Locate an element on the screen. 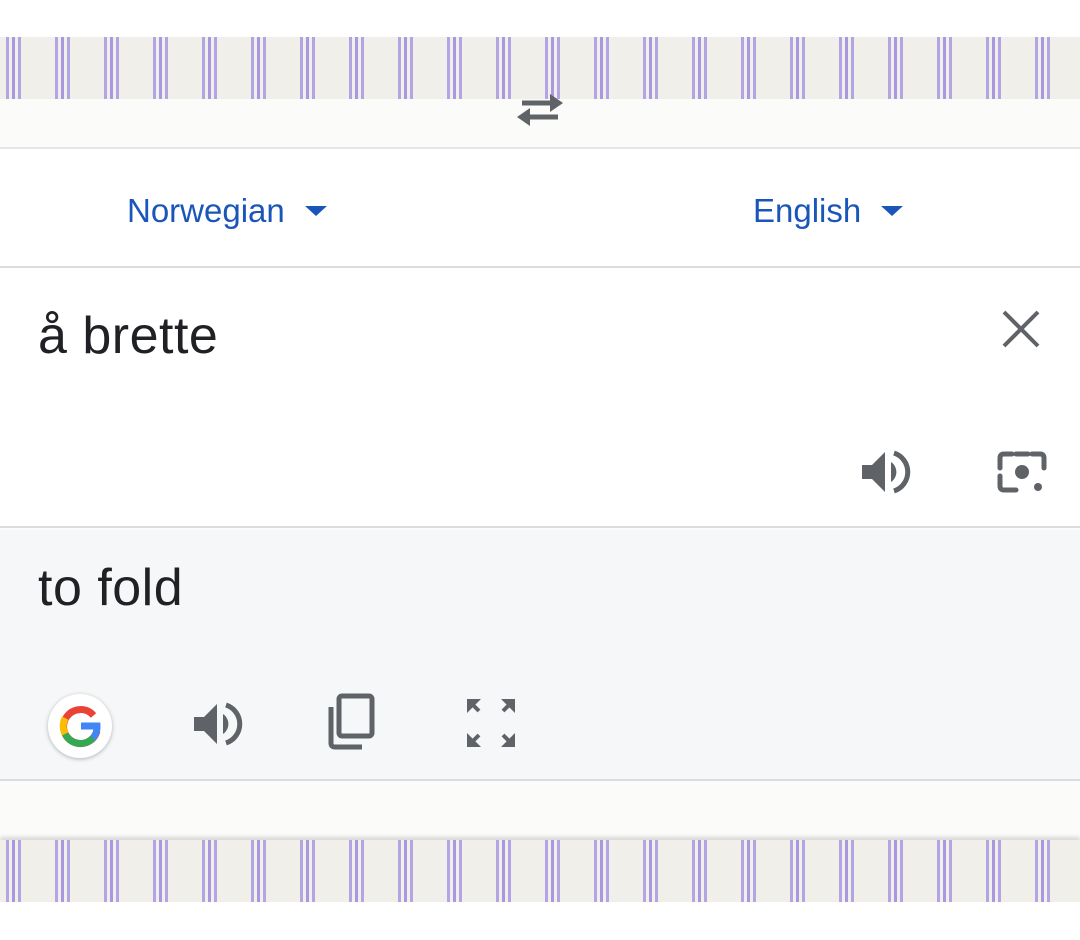  copy-icon is located at coordinates (351, 721).